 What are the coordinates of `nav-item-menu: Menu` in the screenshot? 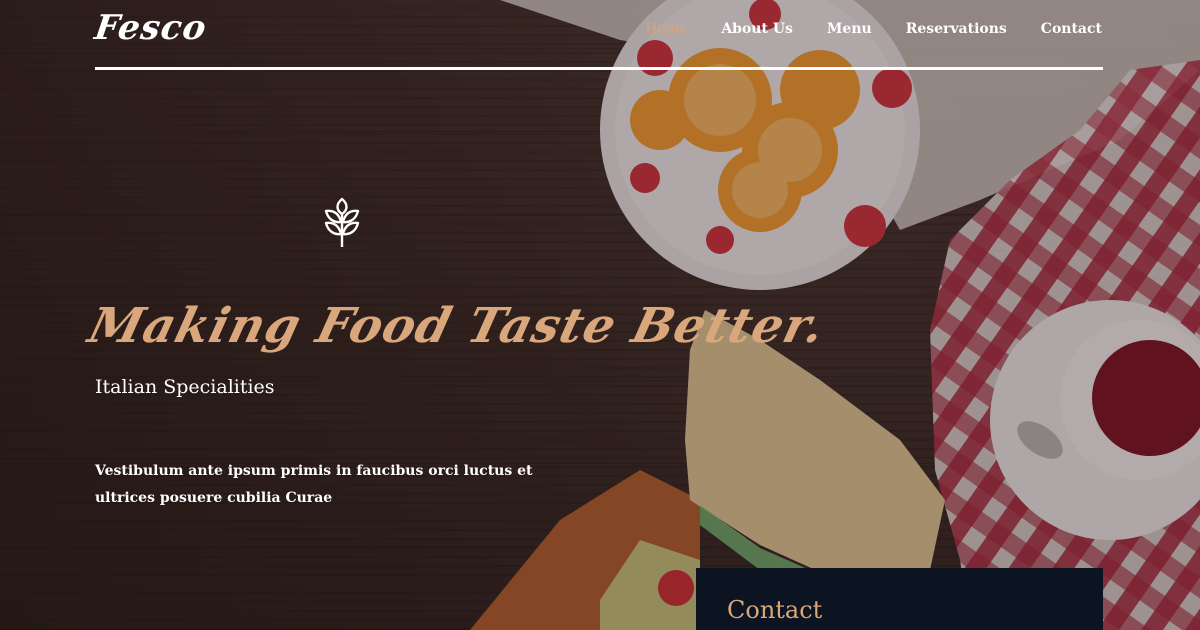 It's located at (849, 29).